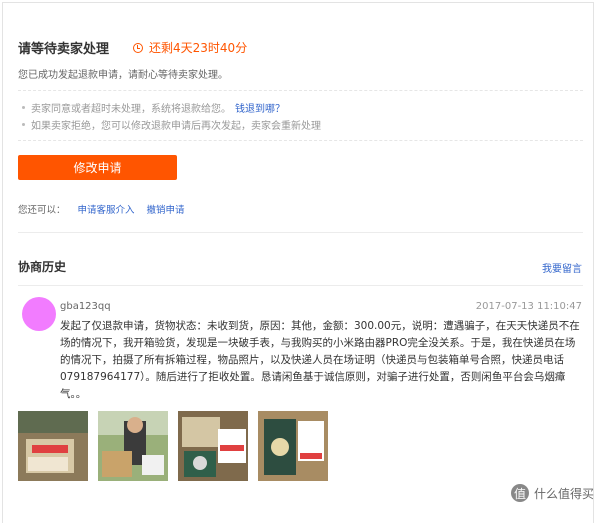  What do you see at coordinates (176, 126) in the screenshot?
I see `tip-text: 如果卖家拒绝，您可以修改退款申请后再次发起，卖家会重新处理` at bounding box center [176, 126].